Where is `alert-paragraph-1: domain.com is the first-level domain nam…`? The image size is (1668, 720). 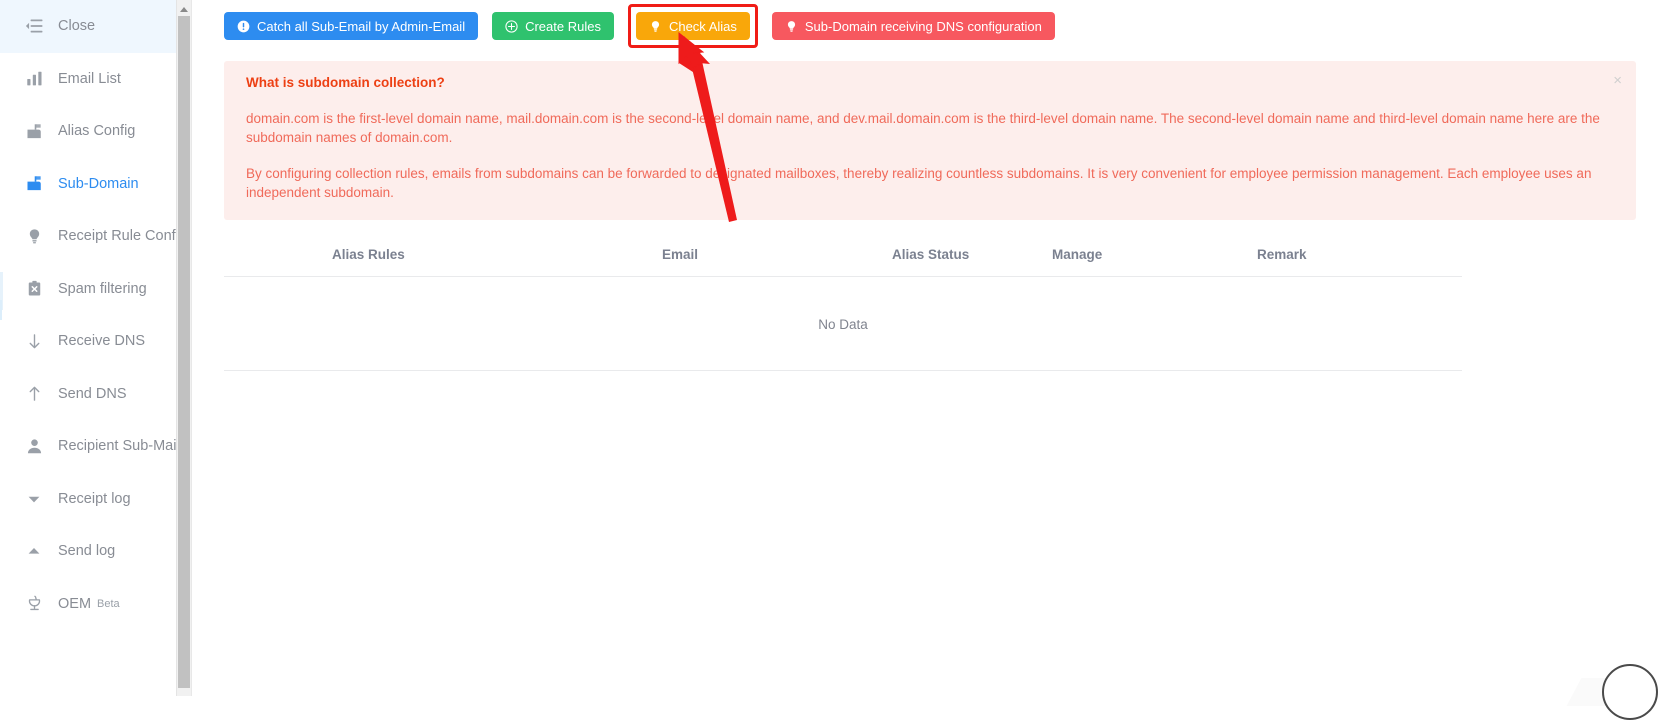
alert-paragraph-1: domain.com is the first-level domain nam… is located at coordinates (923, 128).